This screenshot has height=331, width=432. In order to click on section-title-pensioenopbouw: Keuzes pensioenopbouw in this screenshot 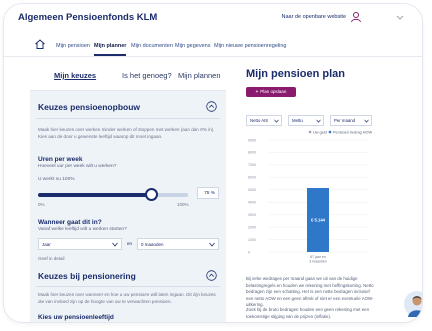, I will do `click(89, 107)`.